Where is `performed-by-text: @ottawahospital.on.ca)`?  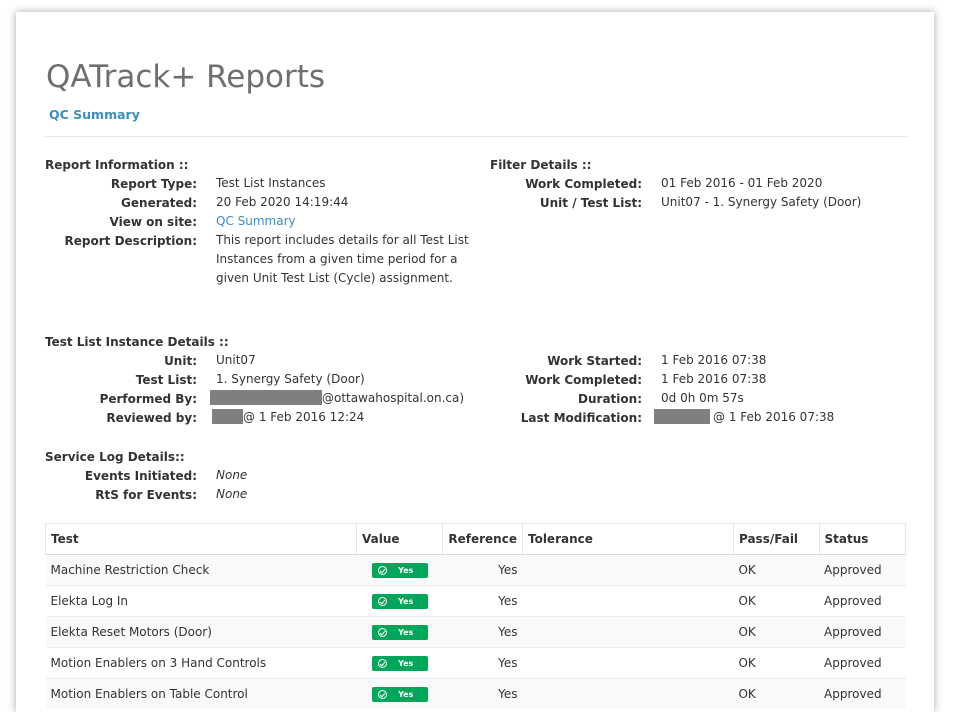 performed-by-text: @ottawahospital.on.ca) is located at coordinates (393, 398).